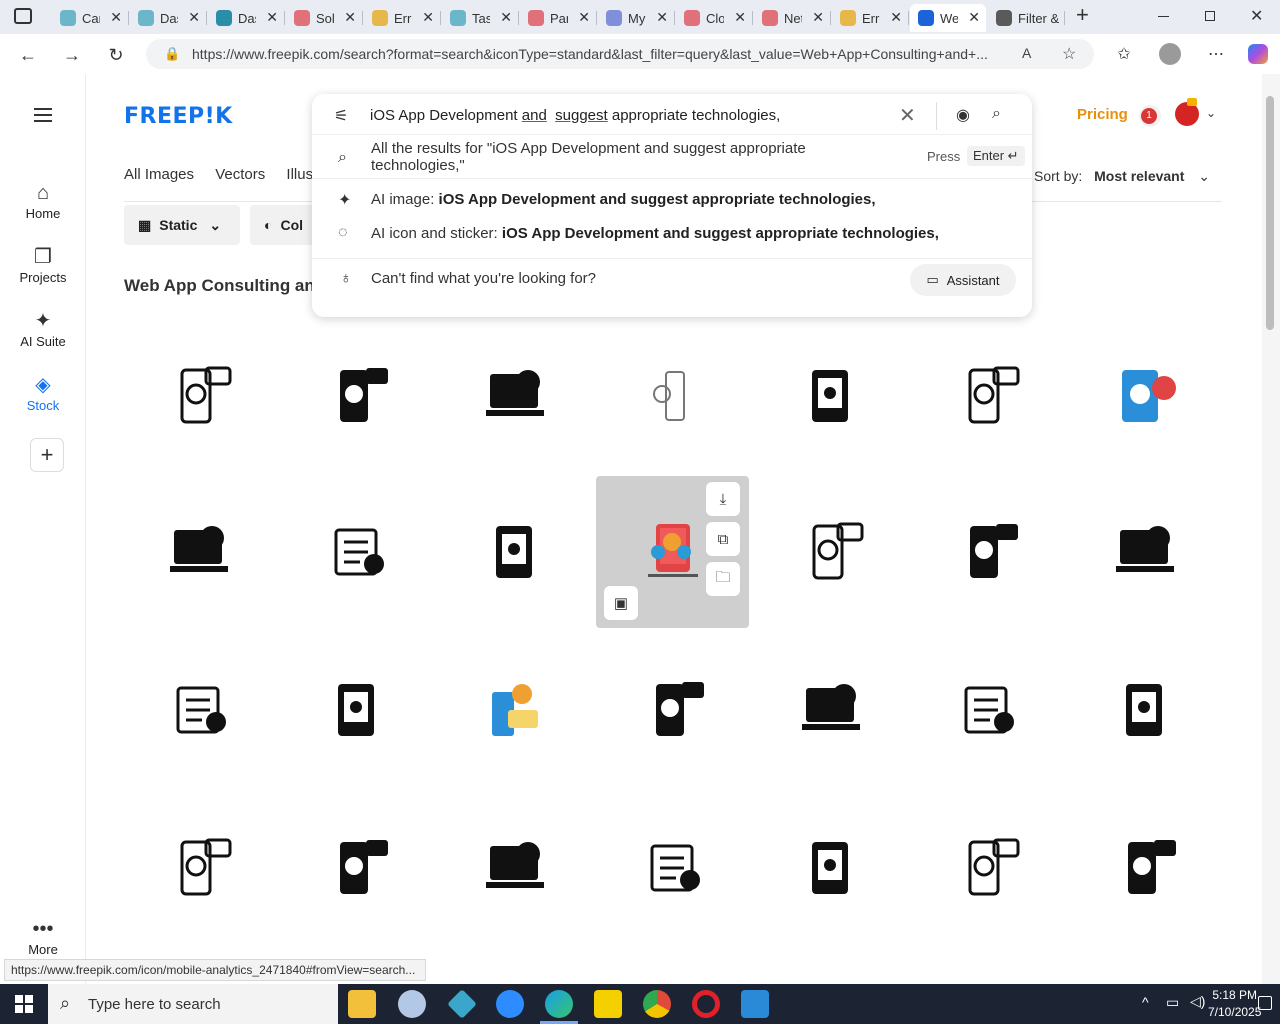  What do you see at coordinates (657, 1004) in the screenshot?
I see `chrome-icon` at bounding box center [657, 1004].